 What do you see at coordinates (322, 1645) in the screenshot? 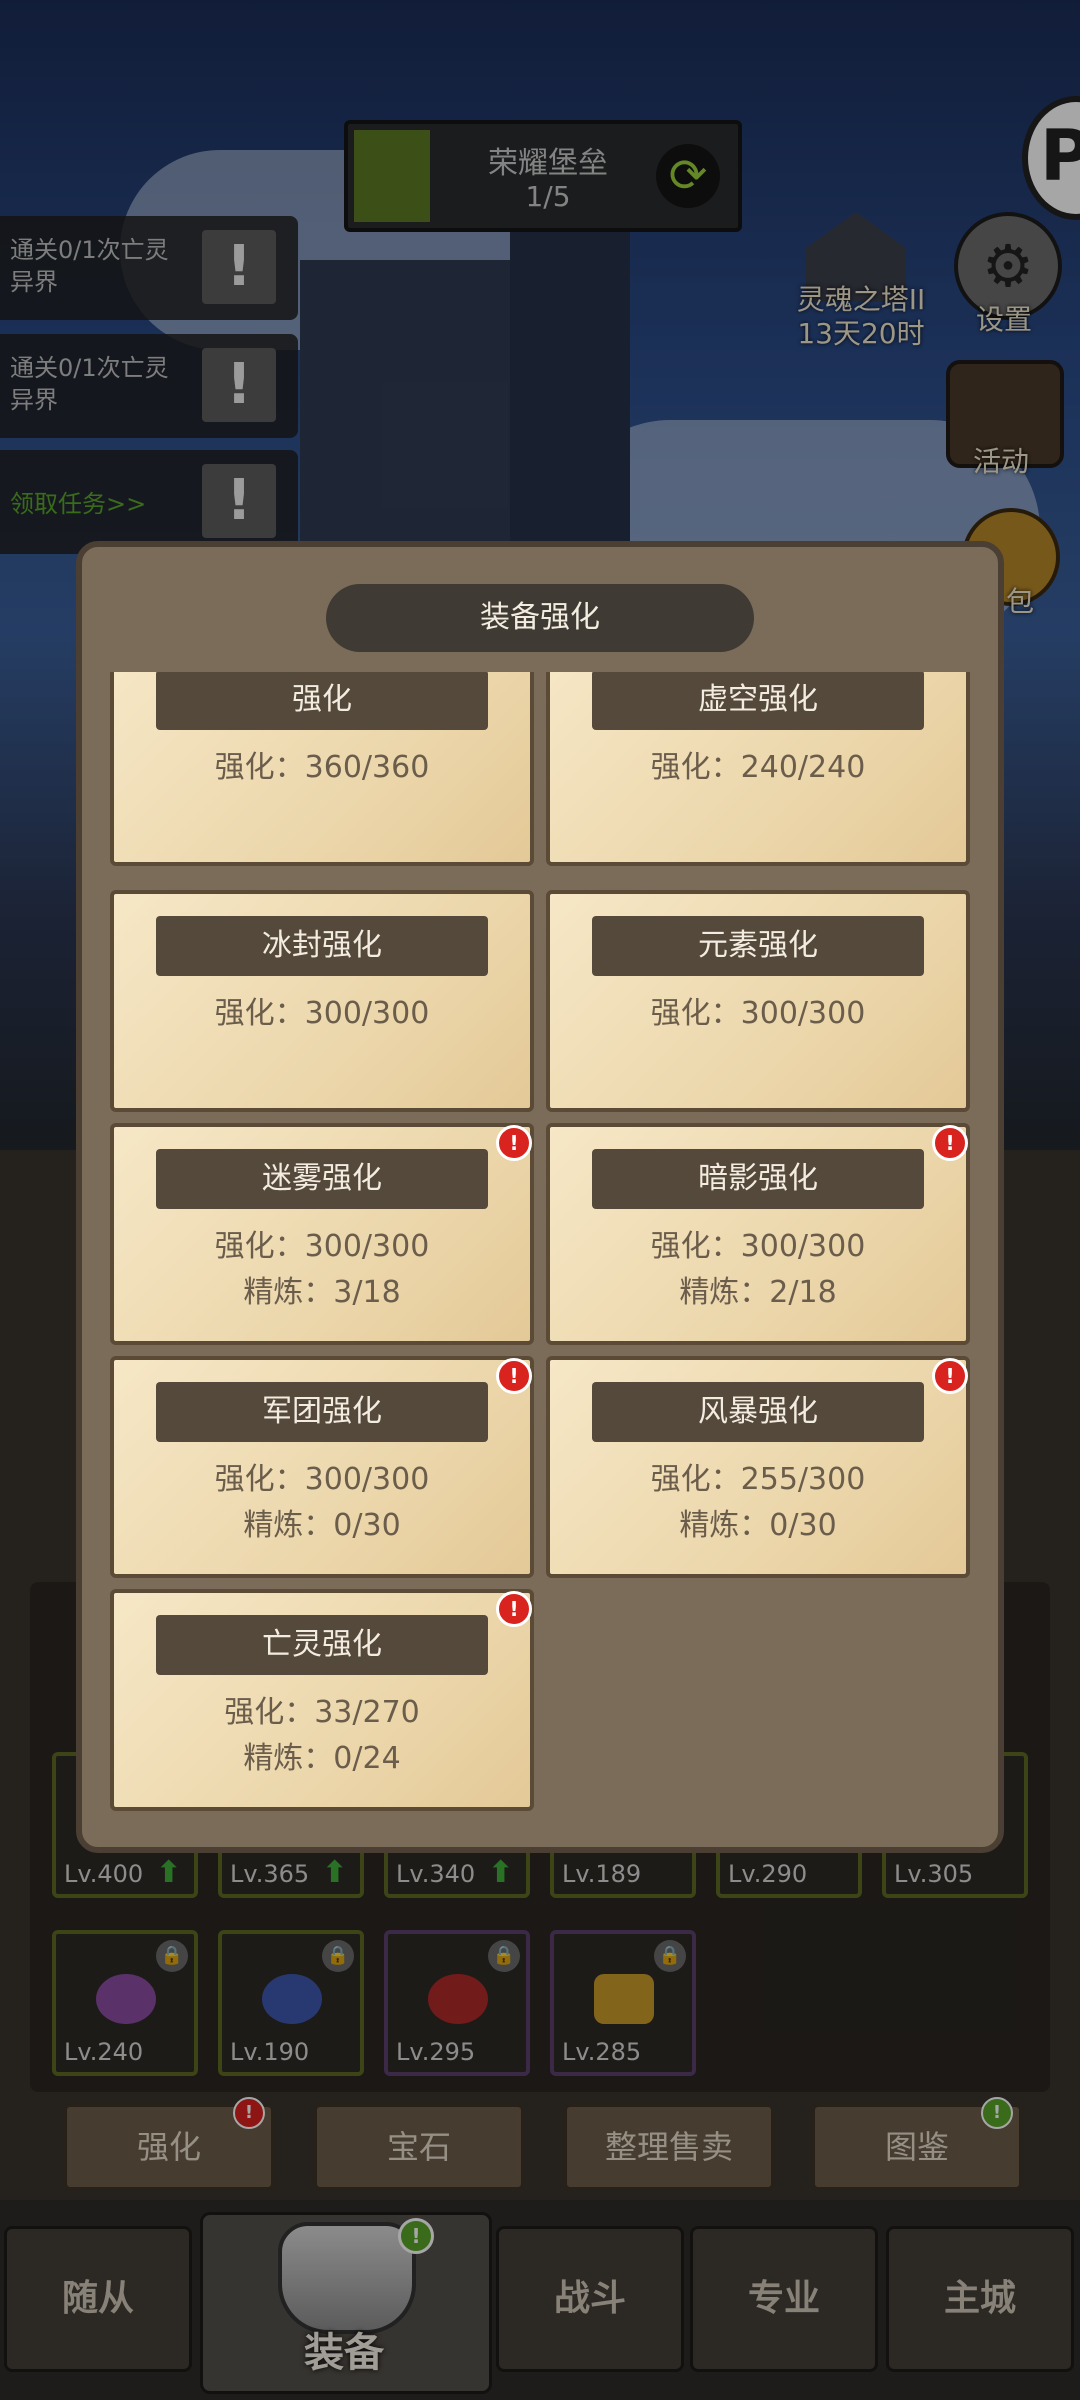
I see `card-title: 亡灵强化` at bounding box center [322, 1645].